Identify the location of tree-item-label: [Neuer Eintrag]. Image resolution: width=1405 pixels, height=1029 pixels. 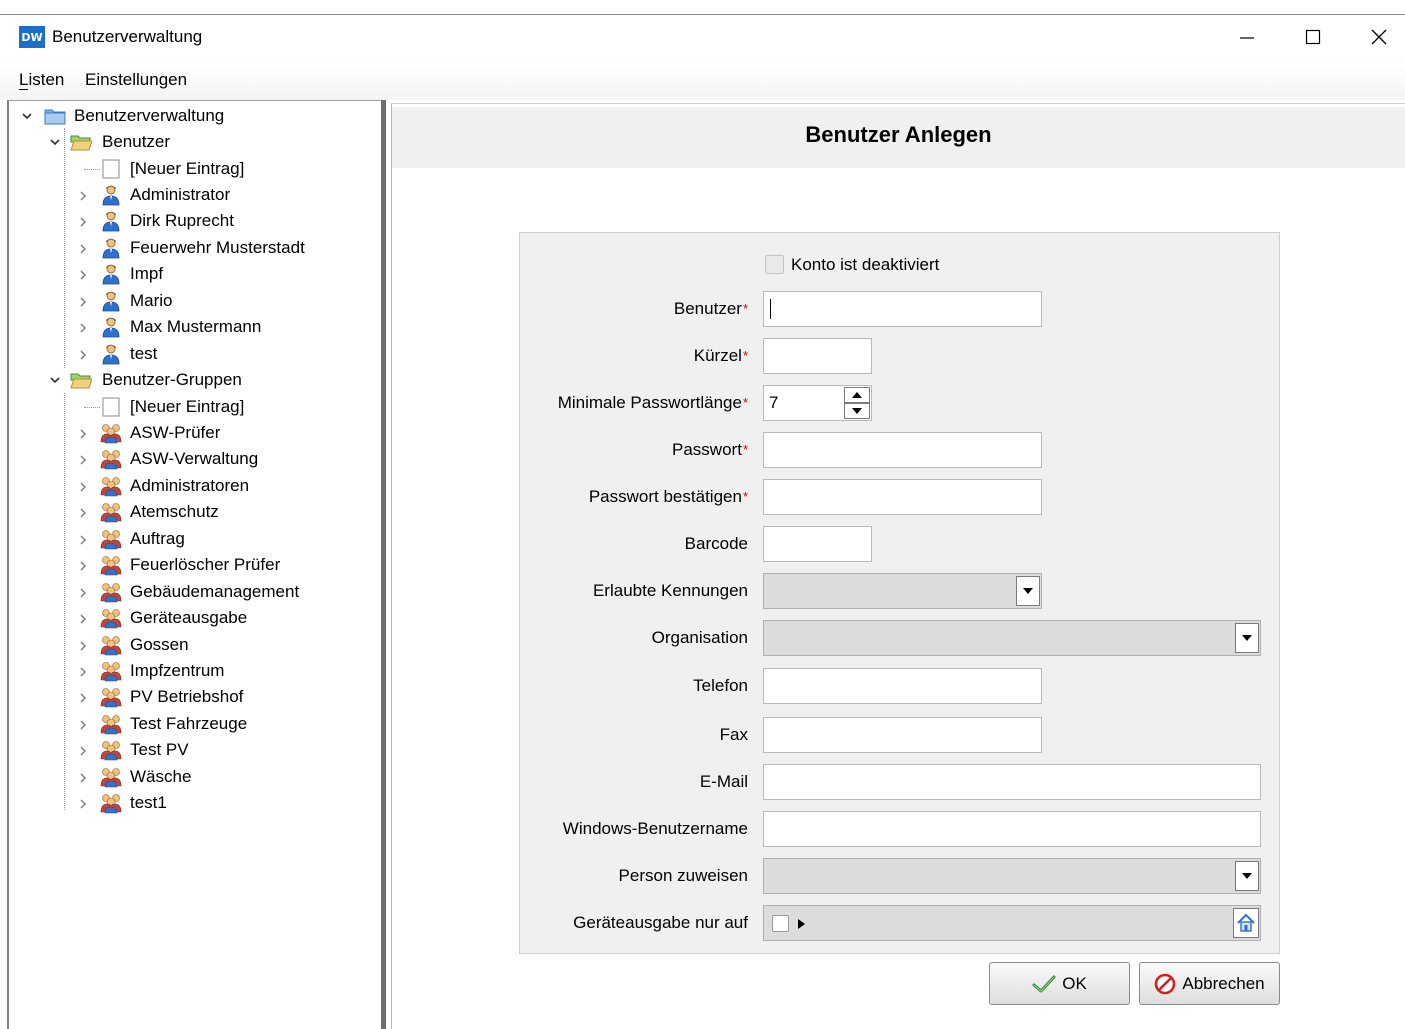
(187, 406).